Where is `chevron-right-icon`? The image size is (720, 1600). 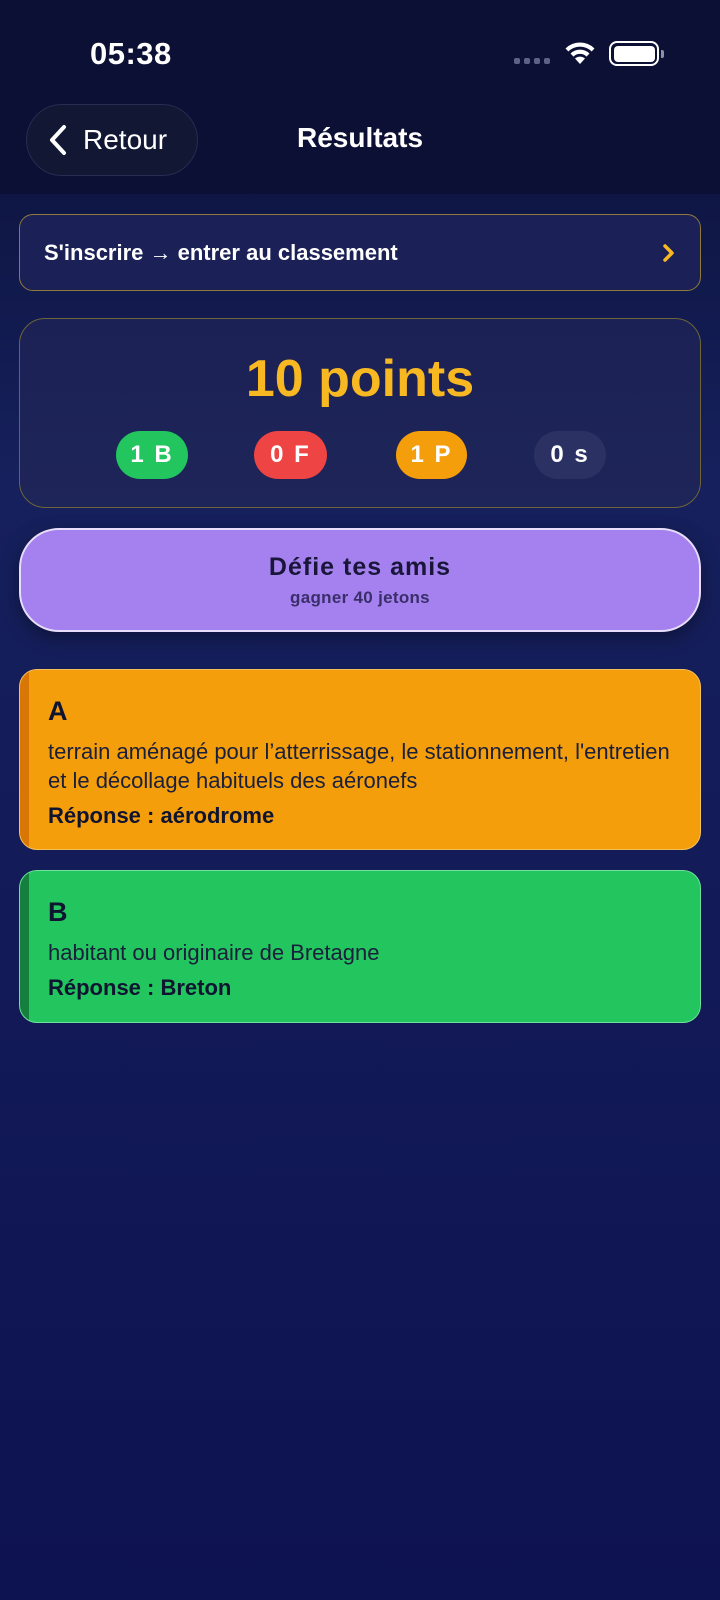 chevron-right-icon is located at coordinates (668, 252).